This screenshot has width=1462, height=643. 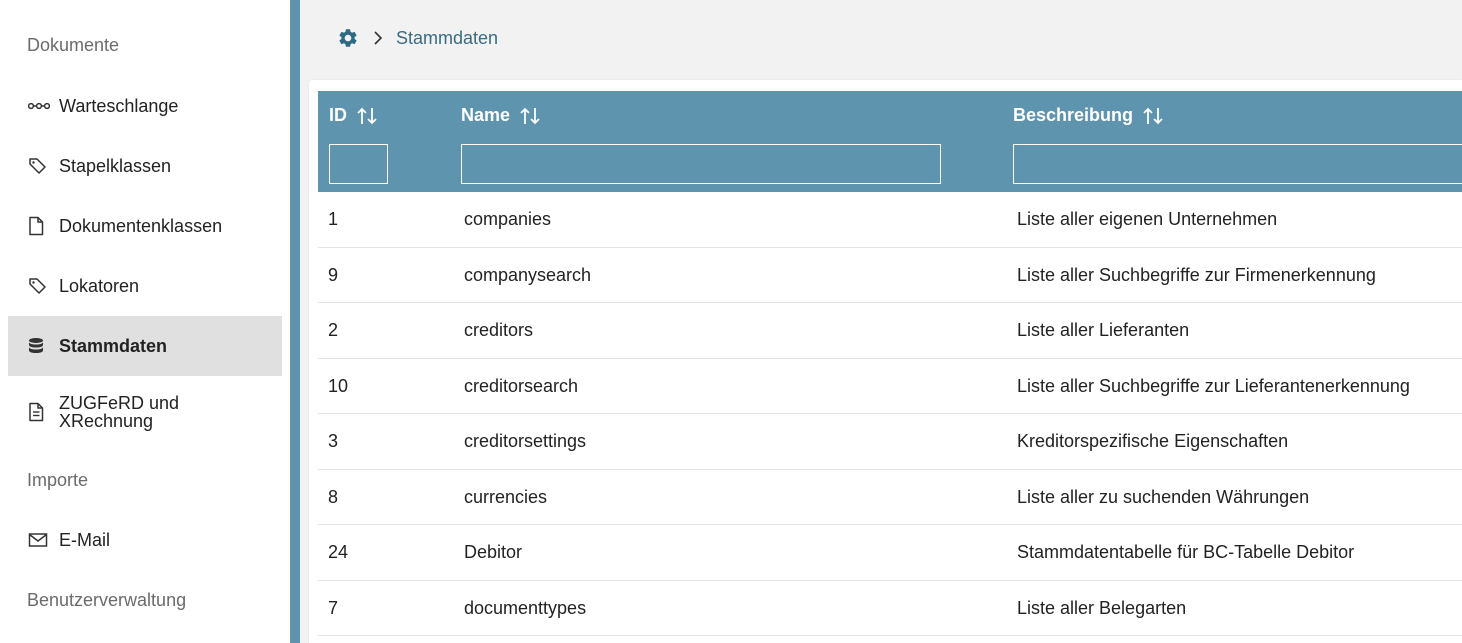 What do you see at coordinates (40, 106) in the screenshot?
I see `queue-icon` at bounding box center [40, 106].